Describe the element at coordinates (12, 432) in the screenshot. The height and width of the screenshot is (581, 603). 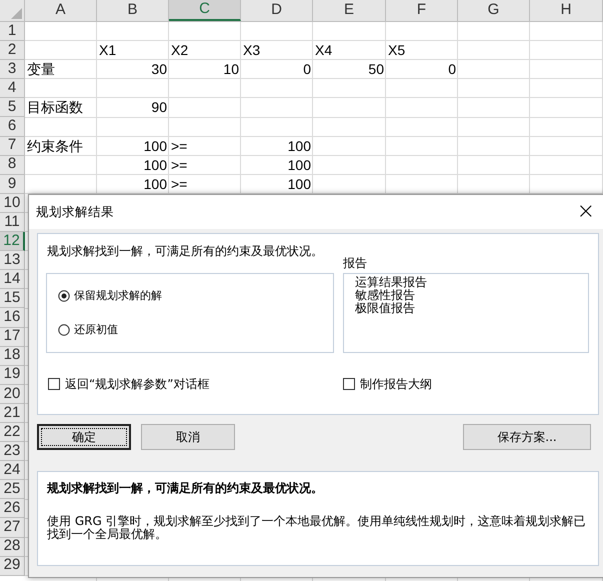
I see `row-header: 22` at that location.